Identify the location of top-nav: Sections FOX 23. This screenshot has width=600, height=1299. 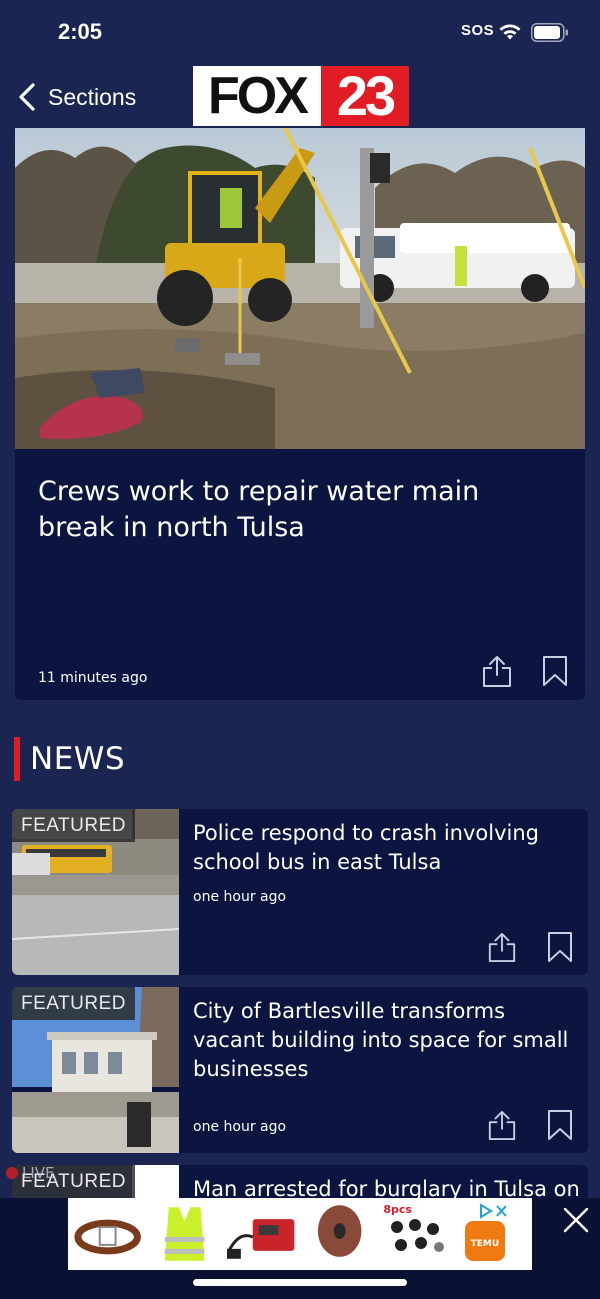
(300, 95).